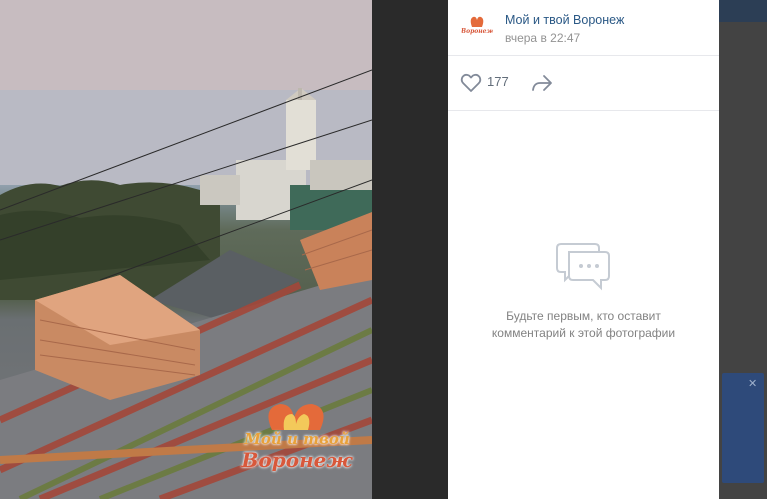 The width and height of the screenshot is (767, 499). What do you see at coordinates (498, 81) in the screenshot?
I see `like-count: 177` at bounding box center [498, 81].